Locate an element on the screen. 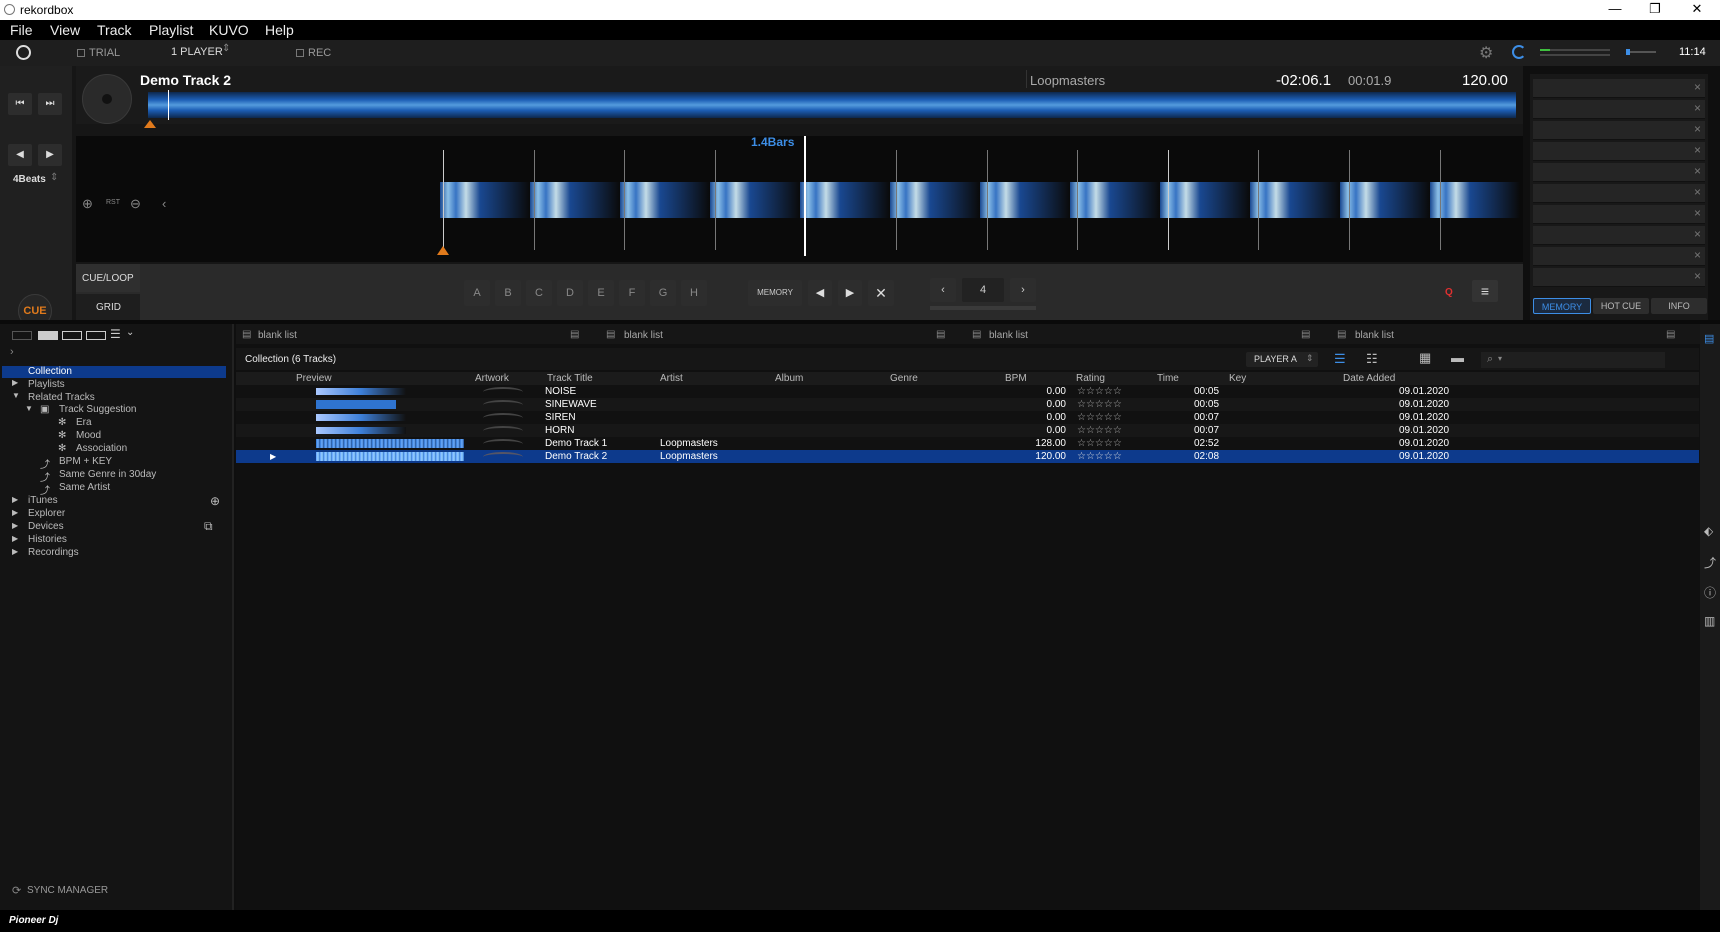 Image resolution: width=1720 pixels, height=932 pixels. memory-cue-slot-4: × is located at coordinates (1619, 151).